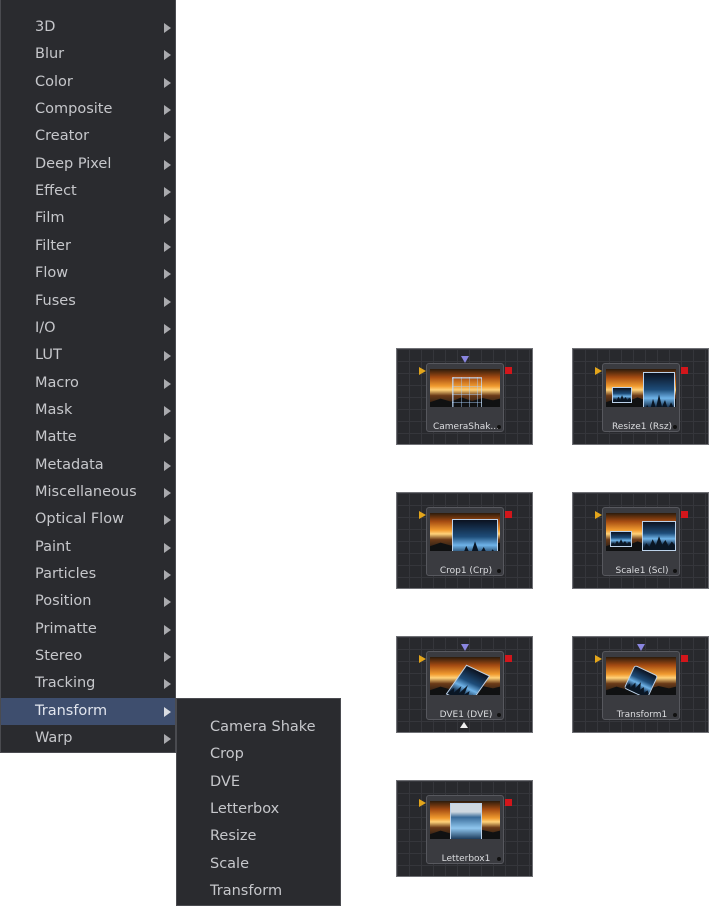 The height and width of the screenshot is (906, 710). What do you see at coordinates (69, 464) in the screenshot?
I see `menu-item-label: Metadata` at bounding box center [69, 464].